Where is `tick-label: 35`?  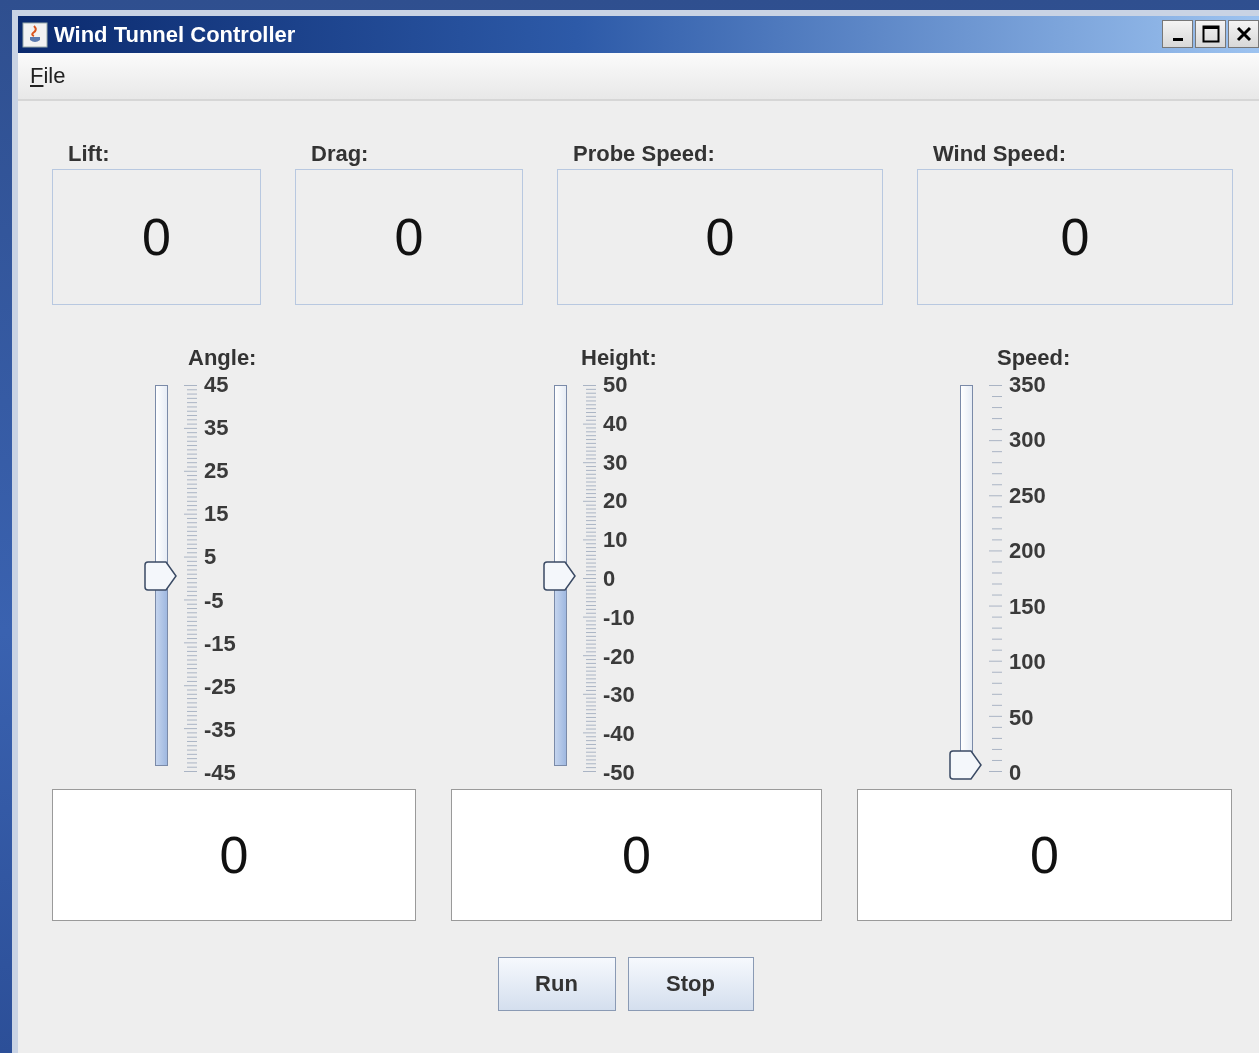 tick-label: 35 is located at coordinates (217, 428).